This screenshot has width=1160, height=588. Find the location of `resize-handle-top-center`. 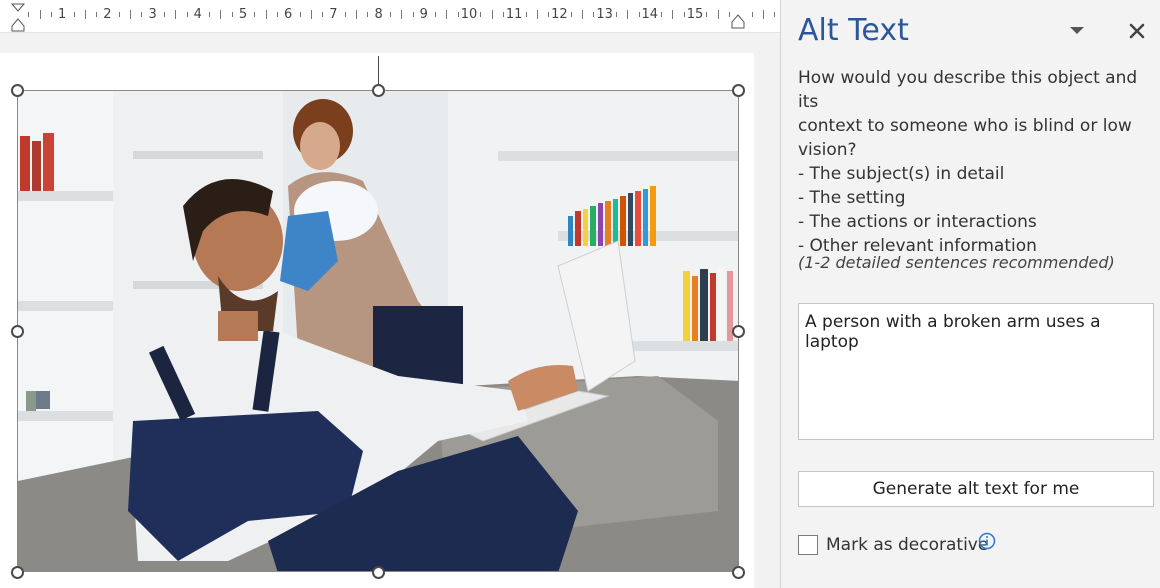

resize-handle-top-center is located at coordinates (378, 90).